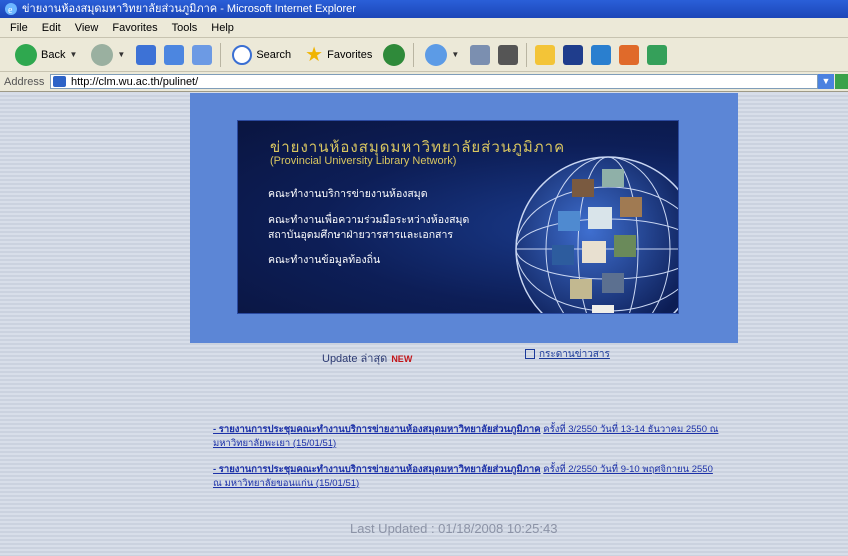  I want to click on history-icon, so click(394, 54).